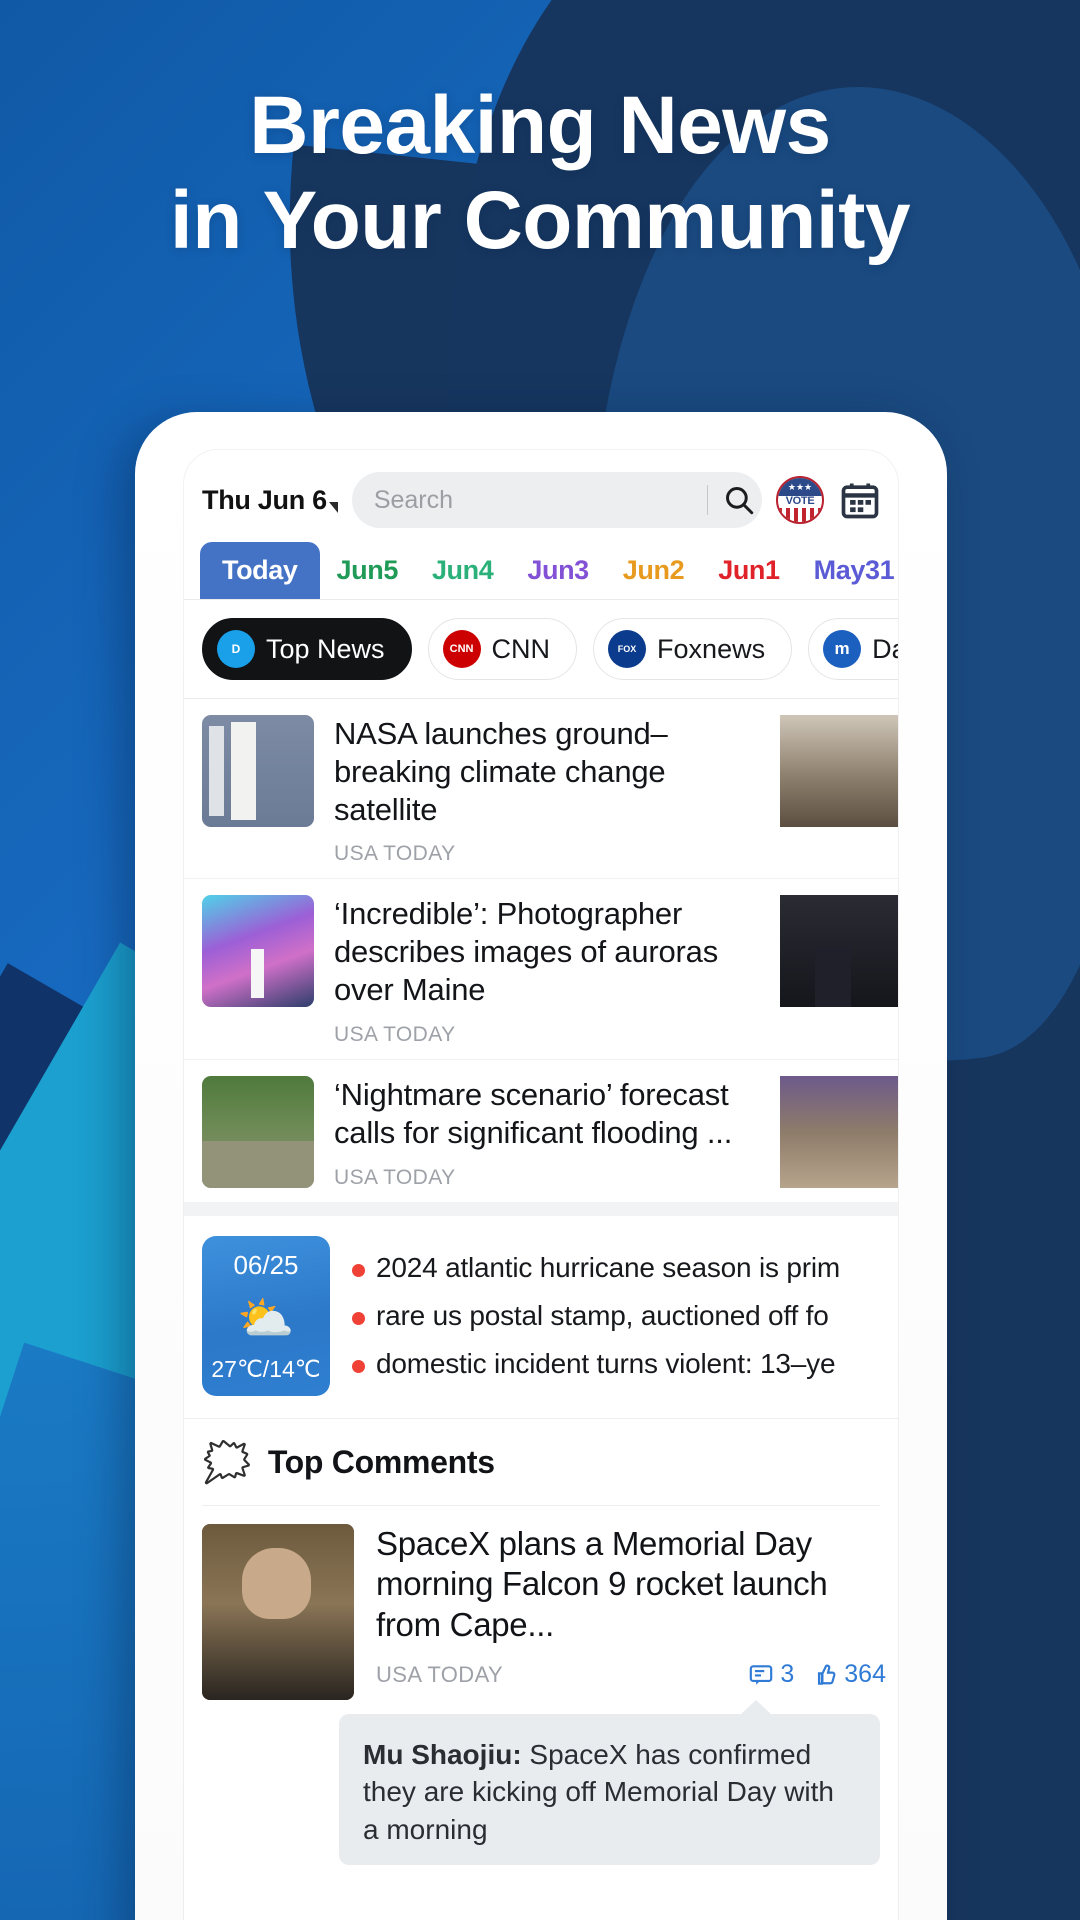 The width and height of the screenshot is (1080, 1920). I want to click on weather-date: 06/25, so click(266, 1264).